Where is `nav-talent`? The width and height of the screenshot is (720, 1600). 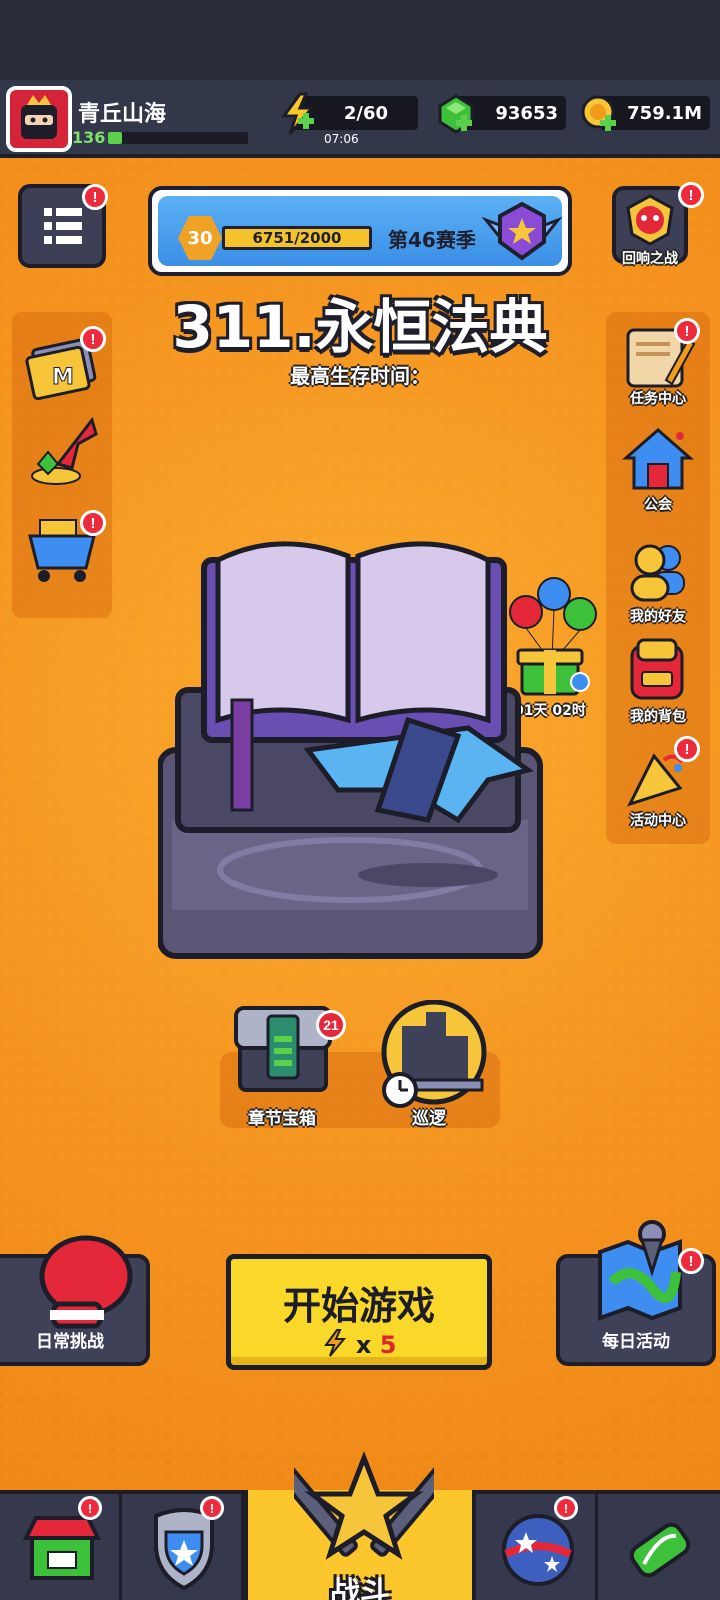
nav-talent is located at coordinates (537, 1547).